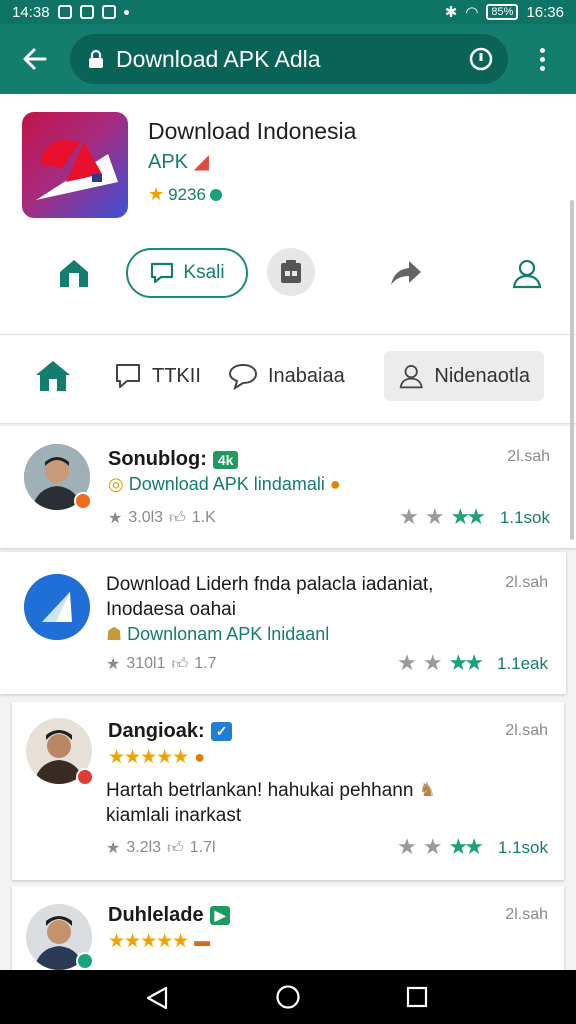 Image resolution: width=576 pixels, height=1024 pixels. I want to click on filter-label: Inabaiaa, so click(306, 375).